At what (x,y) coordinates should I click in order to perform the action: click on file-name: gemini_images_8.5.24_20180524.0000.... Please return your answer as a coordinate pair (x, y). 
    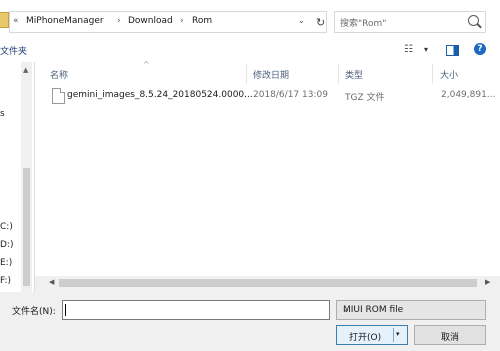
    Looking at the image, I should click on (160, 95).